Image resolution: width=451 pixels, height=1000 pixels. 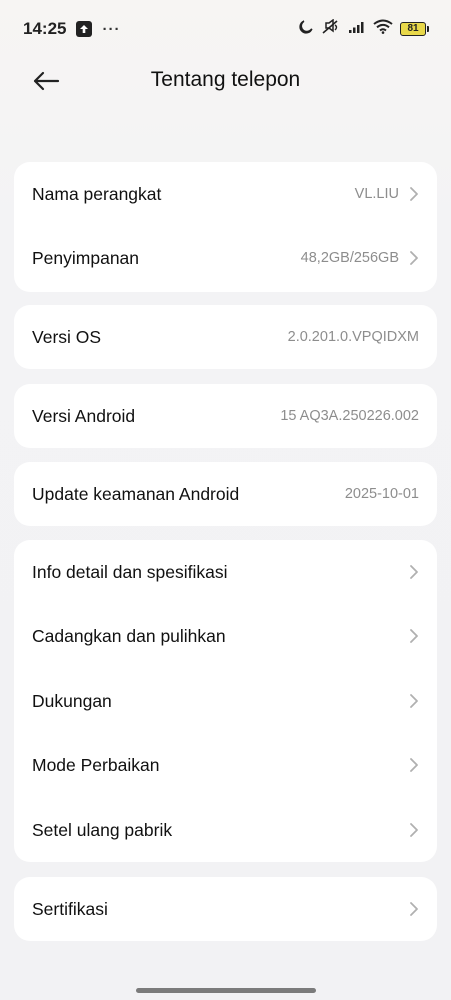 I want to click on moon-icon, so click(x=306, y=29).